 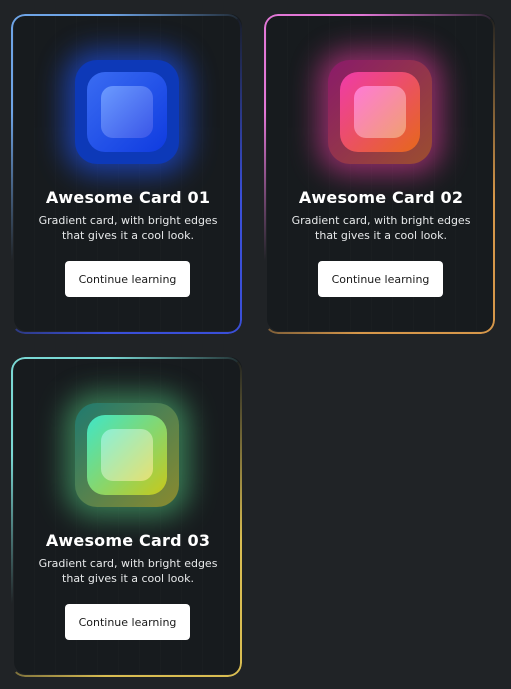 What do you see at coordinates (128, 197) in the screenshot?
I see `card-title: Awesome Card 01` at bounding box center [128, 197].